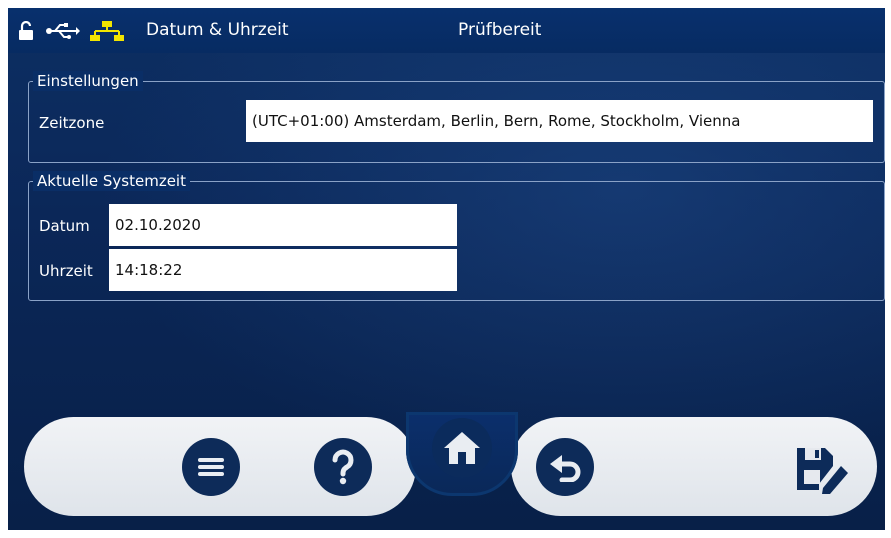  Describe the element at coordinates (283, 270) in the screenshot. I see `time-field: 14:18:22` at that location.